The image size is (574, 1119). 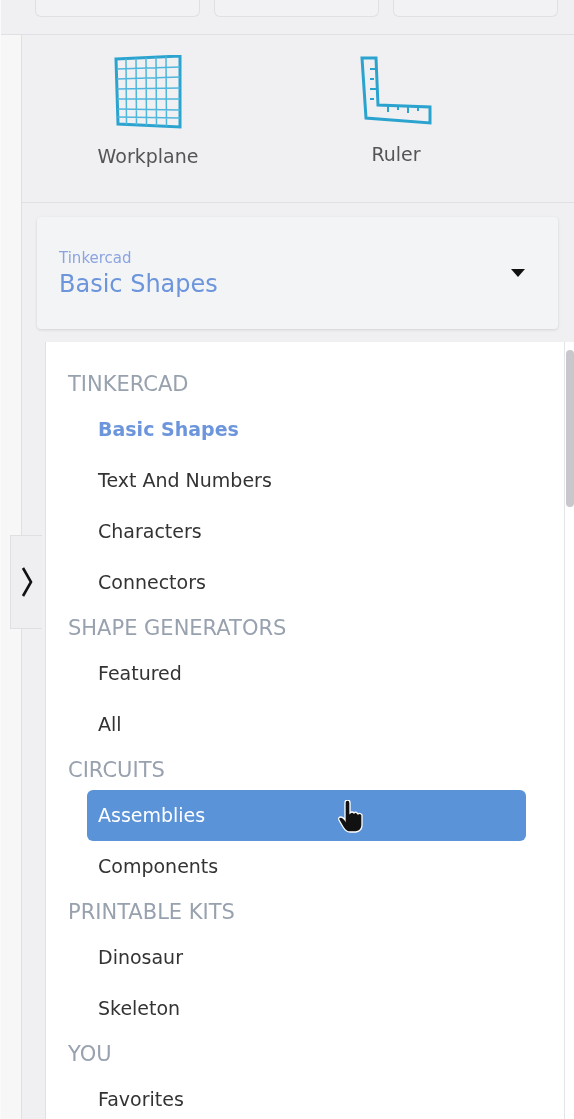 I want to click on library-item: All, so click(x=306, y=724).